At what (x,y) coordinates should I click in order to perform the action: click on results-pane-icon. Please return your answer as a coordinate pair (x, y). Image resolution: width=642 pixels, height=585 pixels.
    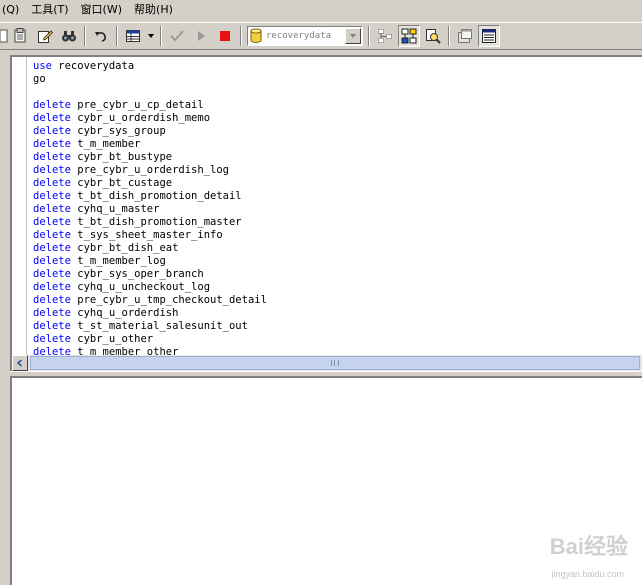
    Looking at the image, I should click on (489, 36).